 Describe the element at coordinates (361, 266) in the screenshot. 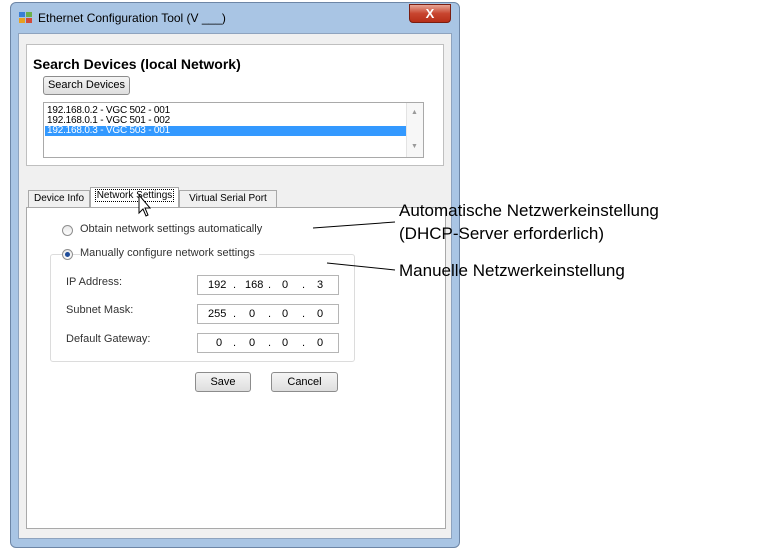

I see `annotation-line-manual` at that location.